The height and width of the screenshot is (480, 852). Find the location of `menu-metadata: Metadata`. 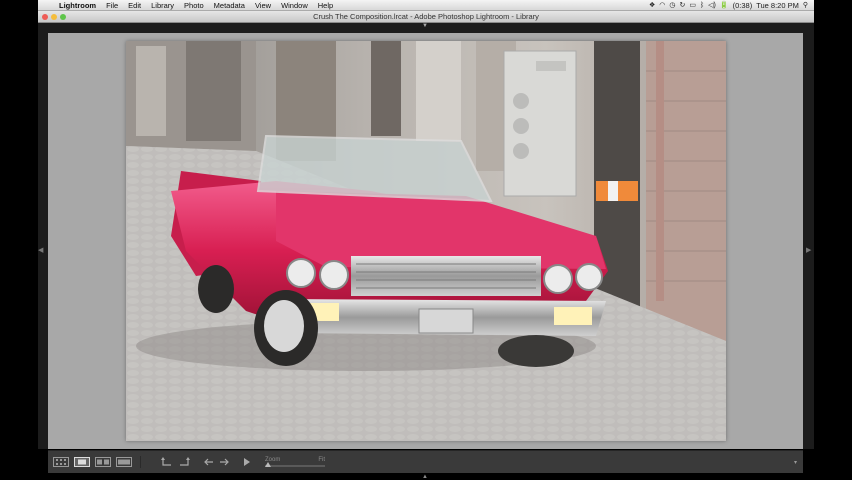

menu-metadata: Metadata is located at coordinates (229, 5).